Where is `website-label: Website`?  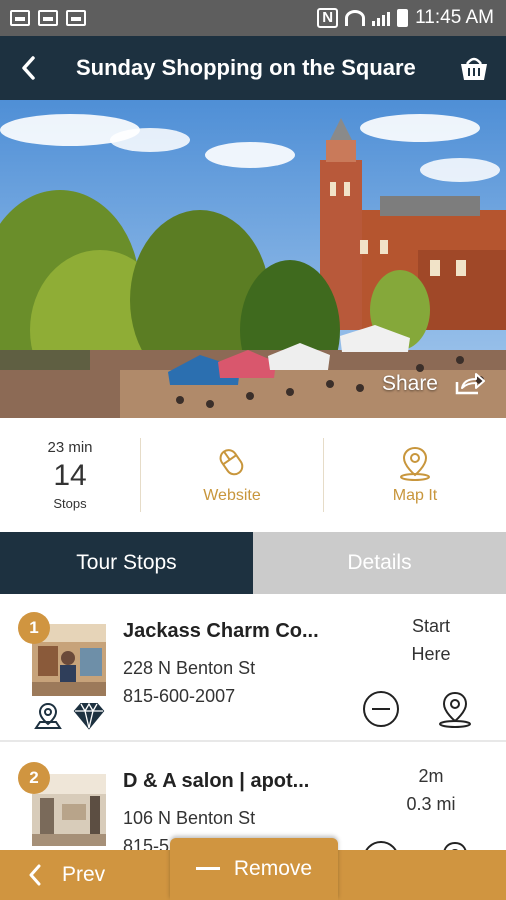
website-label: Website is located at coordinates (232, 495).